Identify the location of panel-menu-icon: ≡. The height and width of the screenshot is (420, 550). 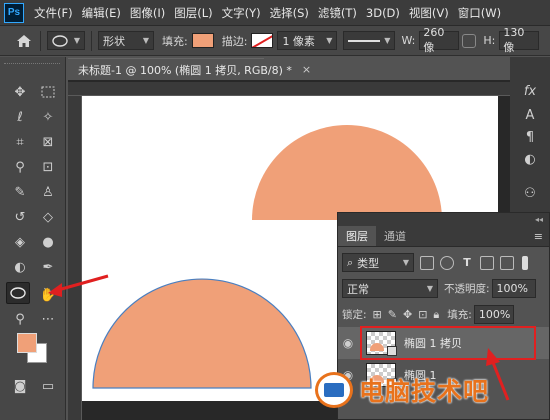
(541, 236).